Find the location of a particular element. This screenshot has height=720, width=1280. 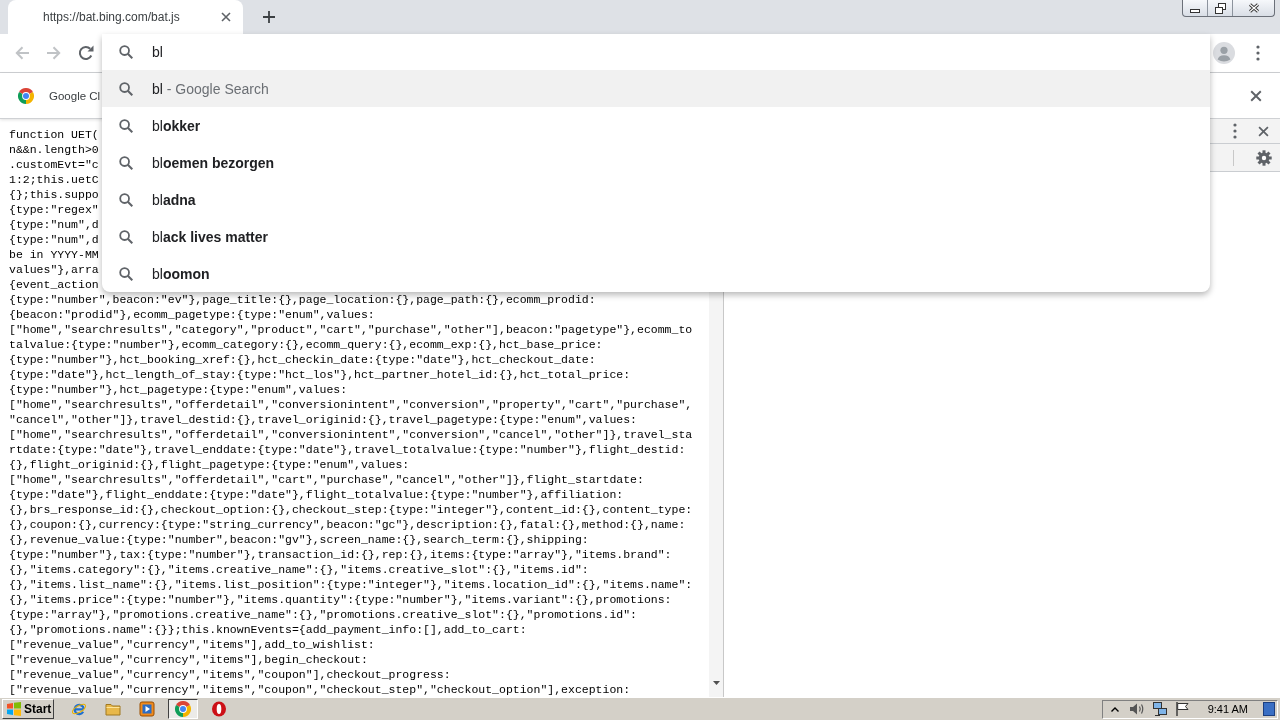

code-line: {},flight_originid:{},flight_pagetype:{type:"enum",values: is located at coordinates (209, 464).